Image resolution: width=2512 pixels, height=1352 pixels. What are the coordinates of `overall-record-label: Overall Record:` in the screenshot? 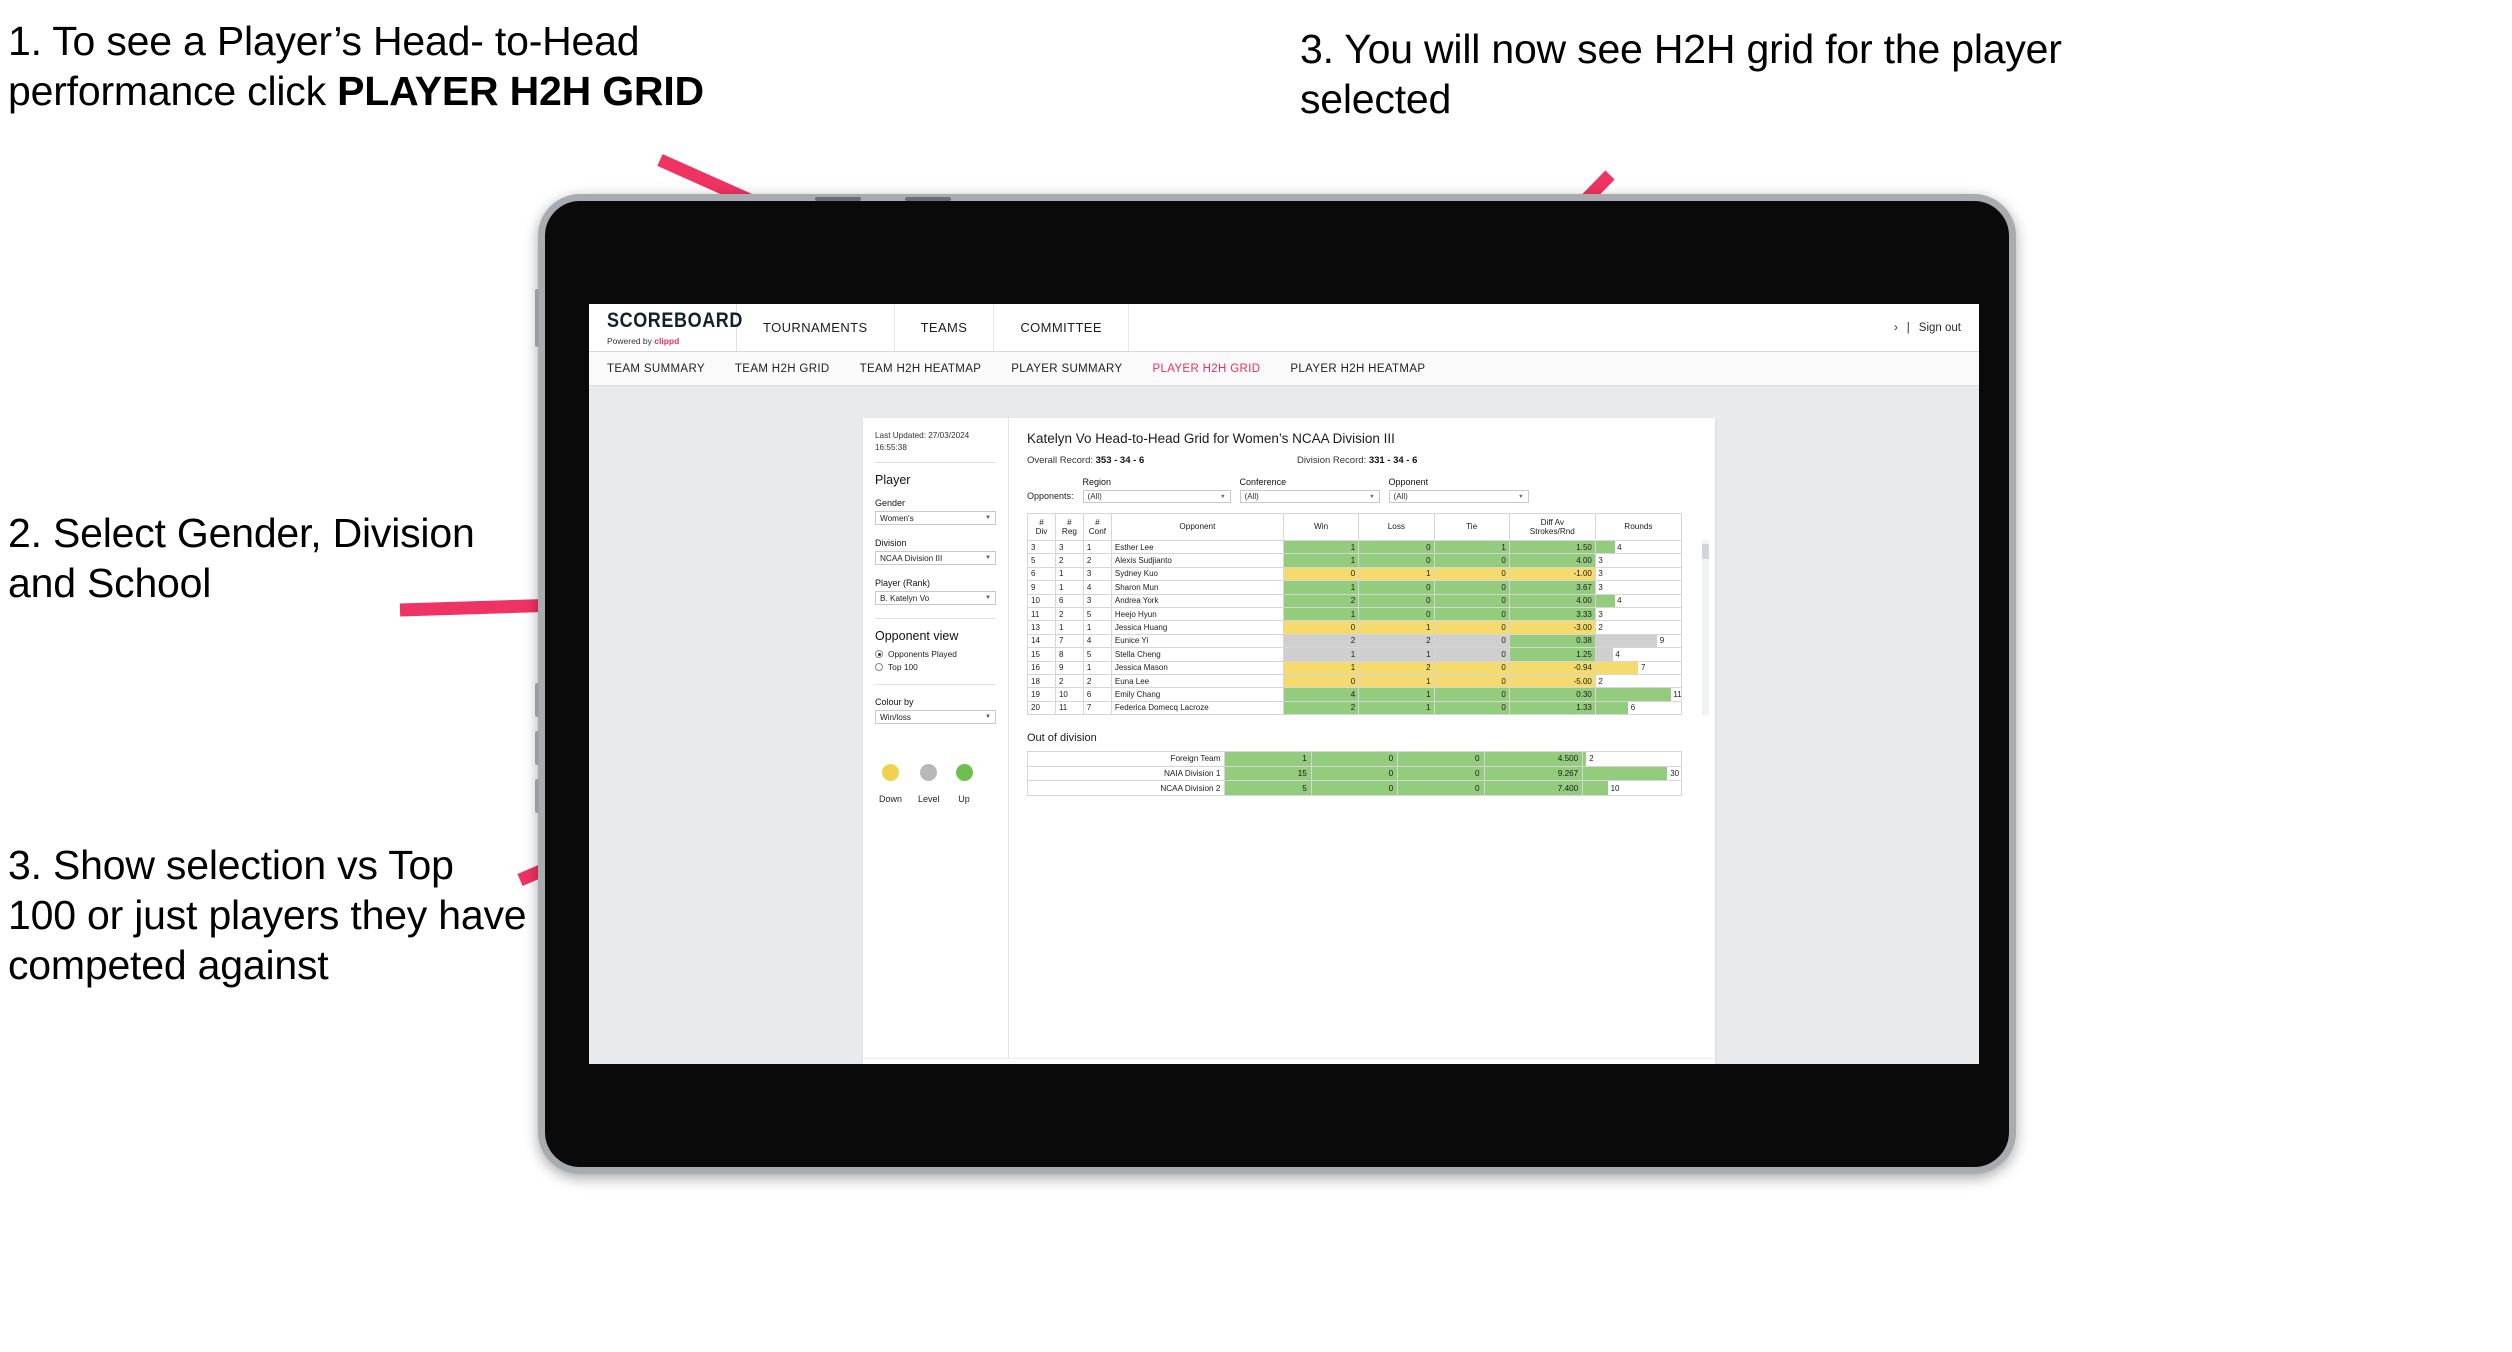 It's located at (1061, 460).